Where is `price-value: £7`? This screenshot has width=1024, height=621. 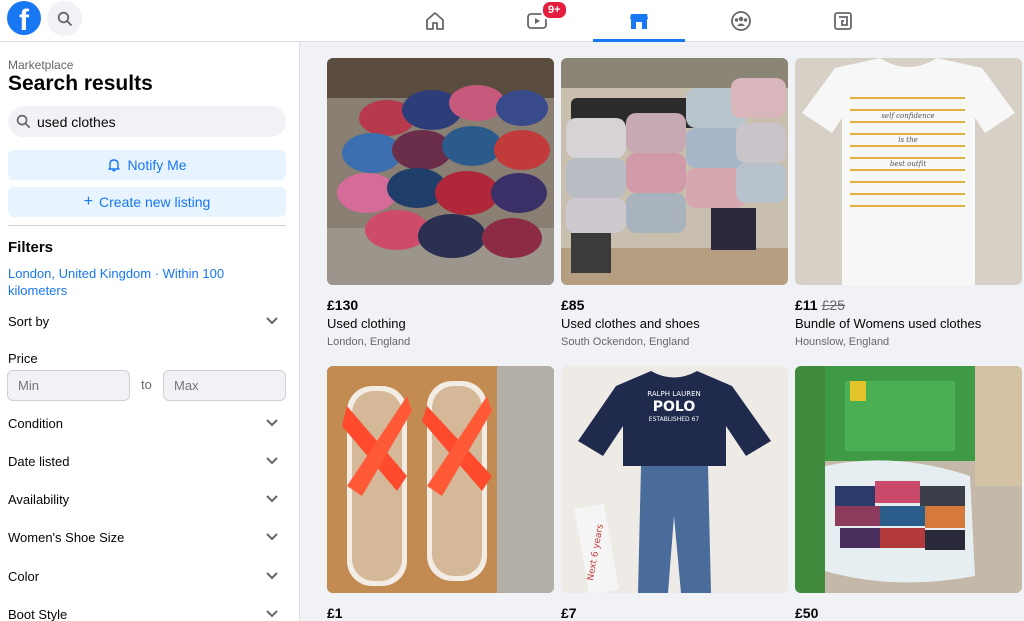
price-value: £7 is located at coordinates (569, 613).